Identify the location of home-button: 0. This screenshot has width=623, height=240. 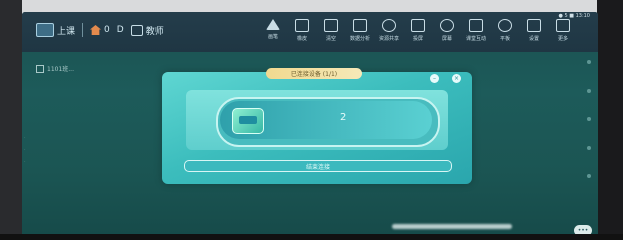
(100, 30).